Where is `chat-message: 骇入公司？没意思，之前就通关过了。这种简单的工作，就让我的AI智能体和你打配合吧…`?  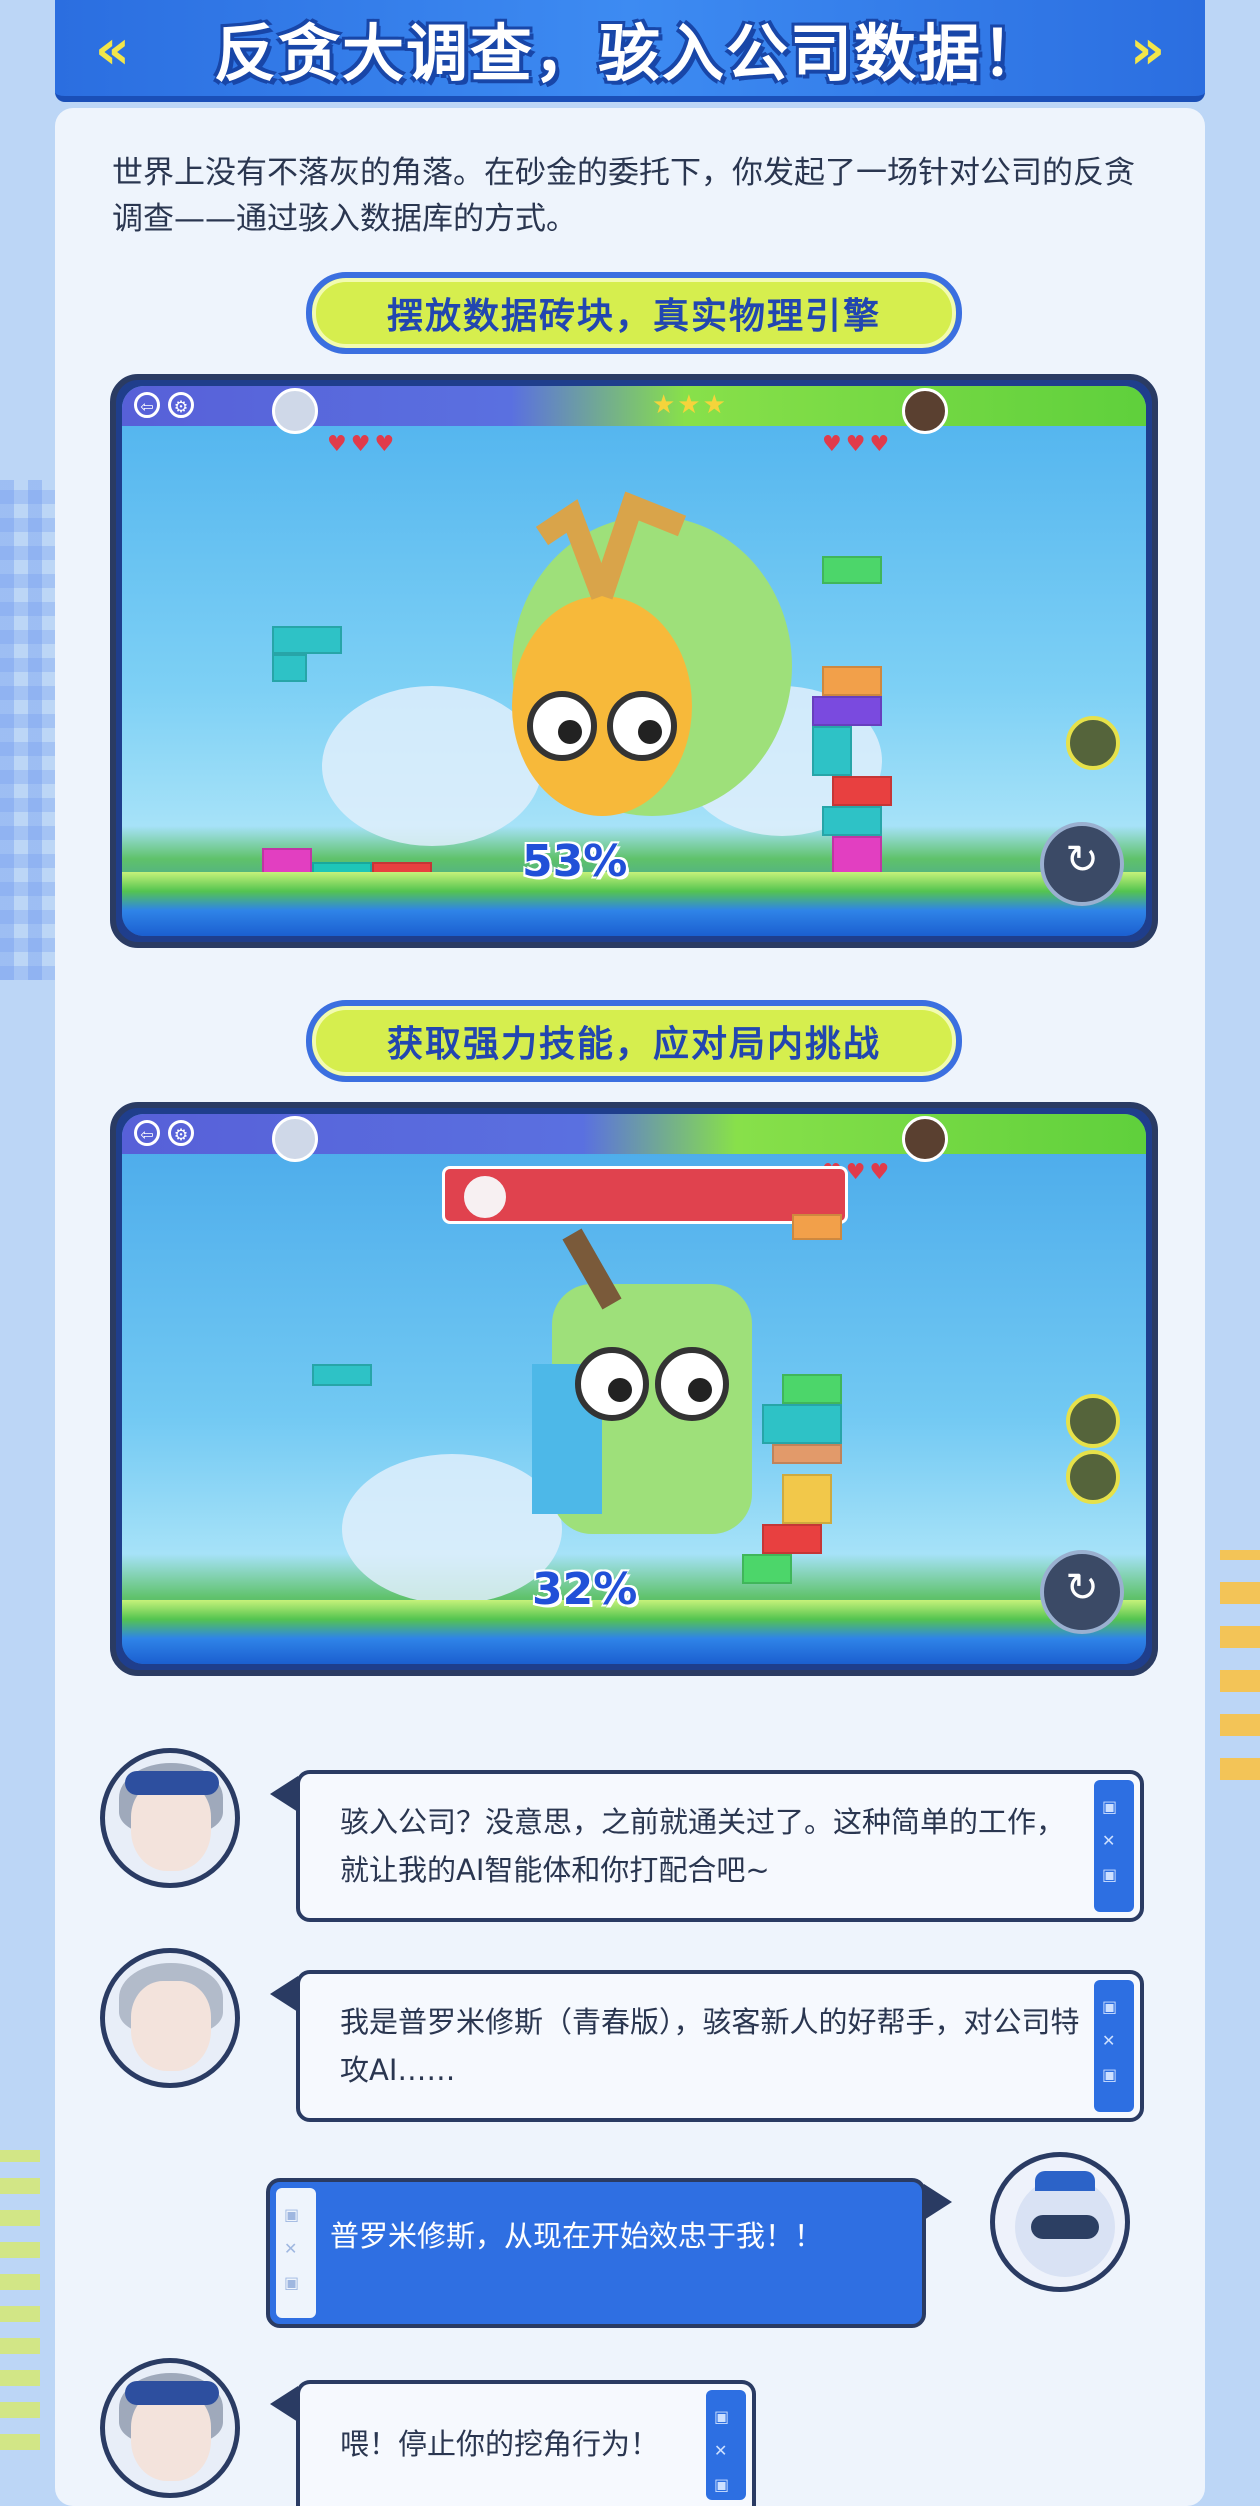 chat-message: 骇入公司？没意思，之前就通关过了。这种简单的工作，就让我的AI智能体和你打配合吧… is located at coordinates (703, 1846).